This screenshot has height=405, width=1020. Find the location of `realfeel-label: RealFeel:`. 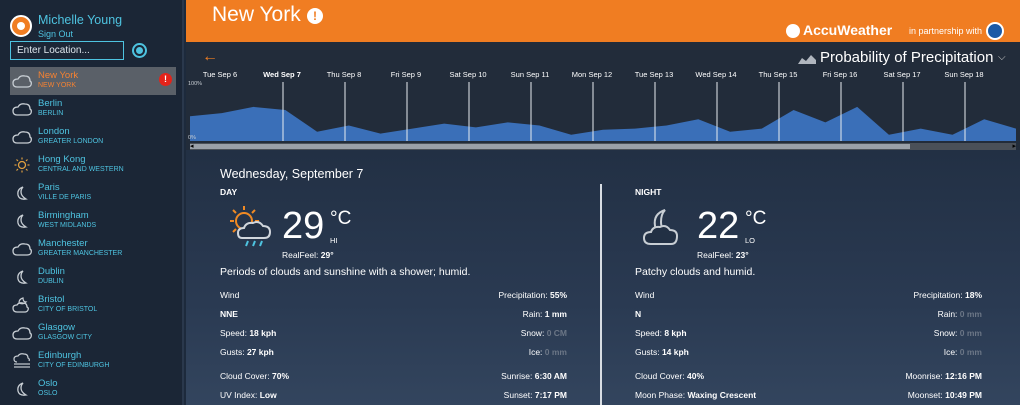

realfeel-label: RealFeel: is located at coordinates (715, 255).